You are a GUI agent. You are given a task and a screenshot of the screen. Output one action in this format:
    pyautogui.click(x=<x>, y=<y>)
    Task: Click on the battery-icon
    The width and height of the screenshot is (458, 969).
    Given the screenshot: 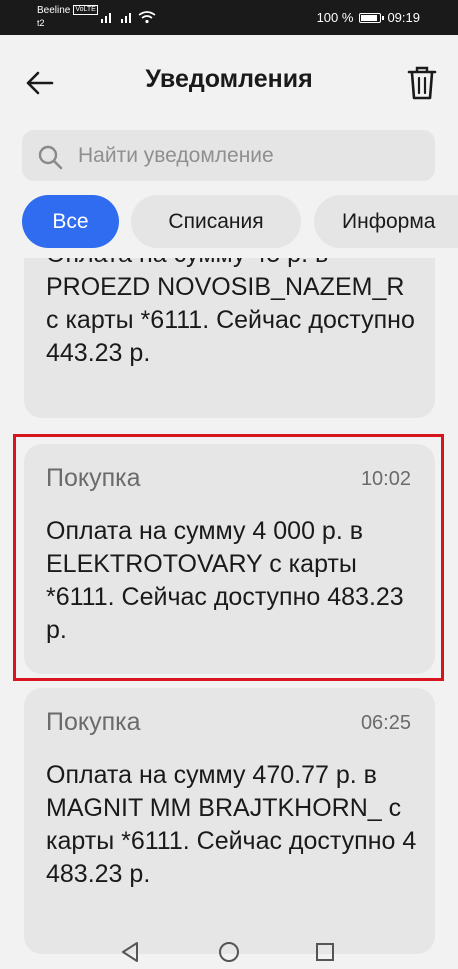 What is the action you would take?
    pyautogui.click(x=372, y=17)
    